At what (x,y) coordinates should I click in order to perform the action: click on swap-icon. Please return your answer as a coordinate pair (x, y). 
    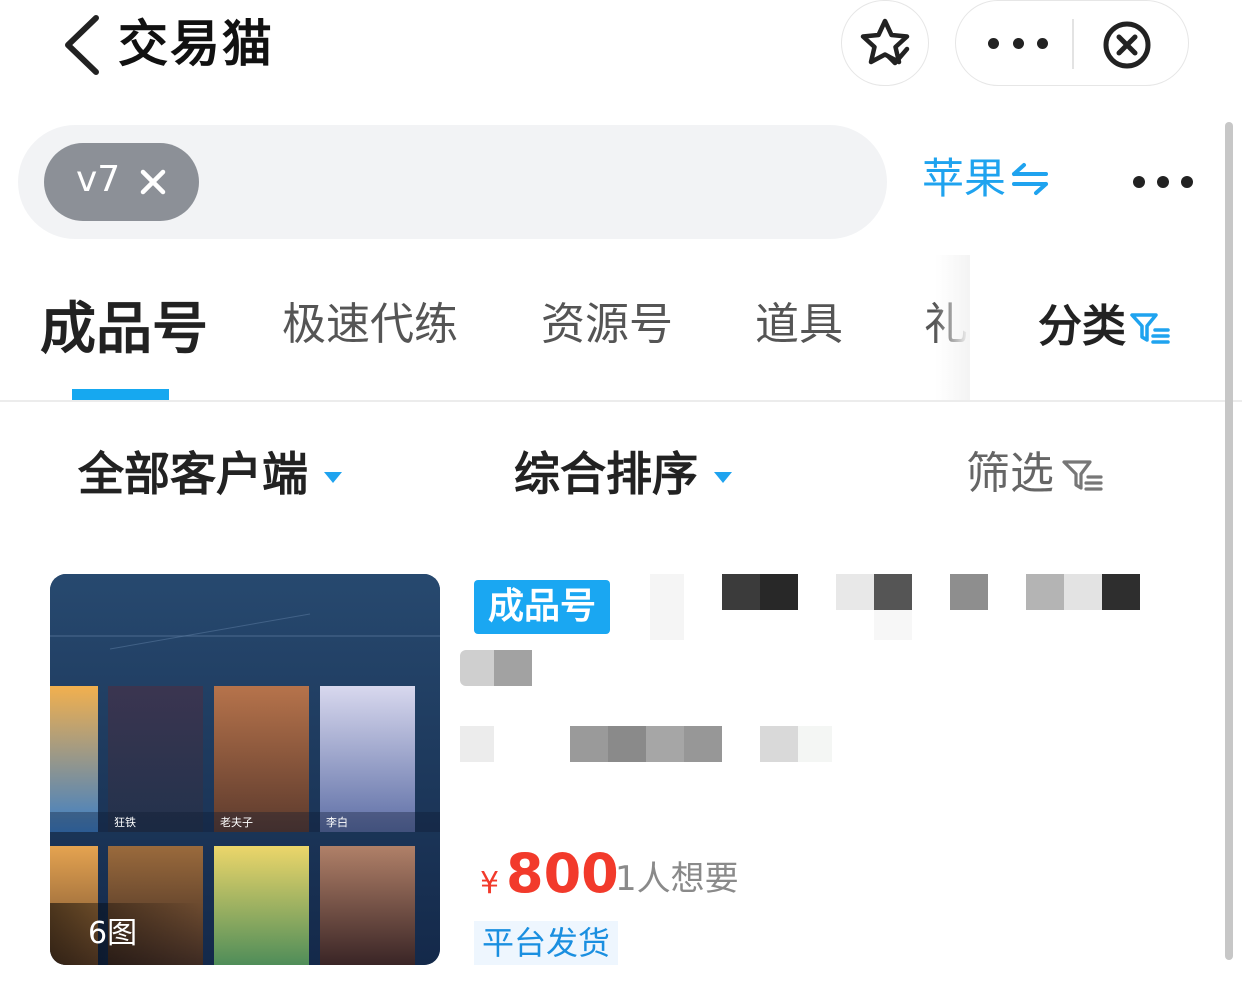
    Looking at the image, I should click on (1030, 179).